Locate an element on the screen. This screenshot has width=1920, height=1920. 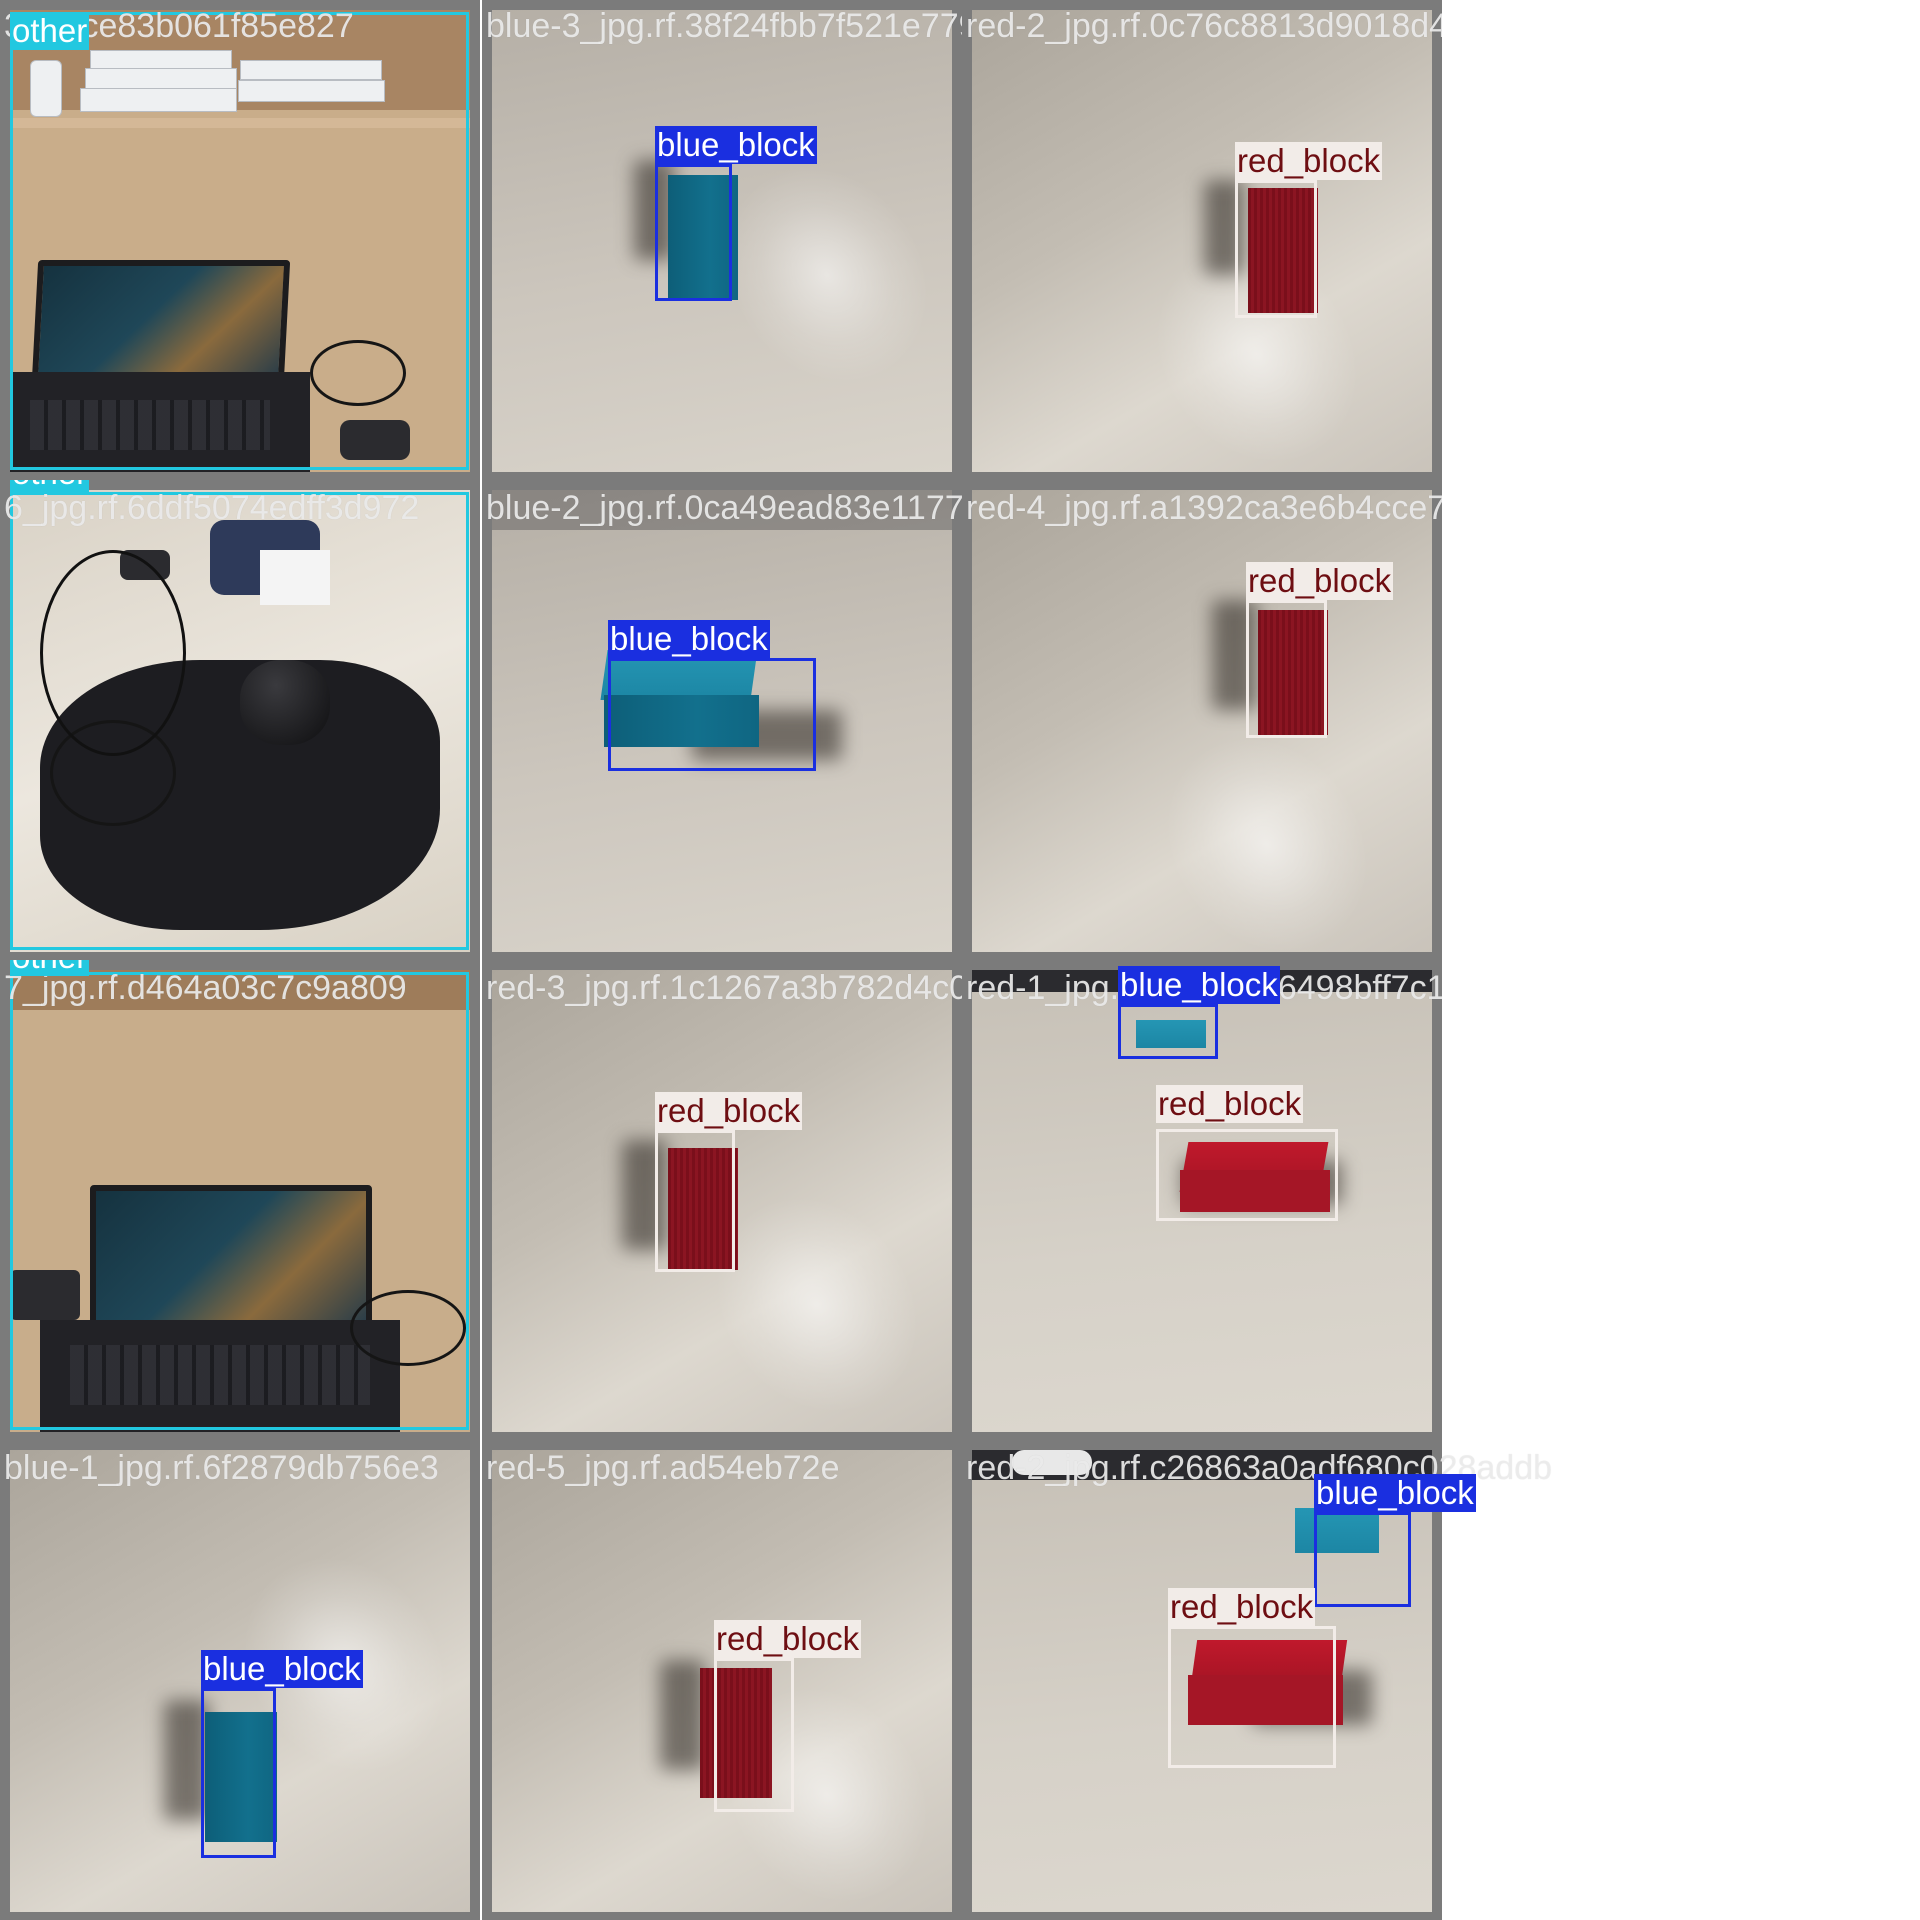
tile-11: red-5_jpg.rf.ad54eb72e red_block is located at coordinates (722, 1680).